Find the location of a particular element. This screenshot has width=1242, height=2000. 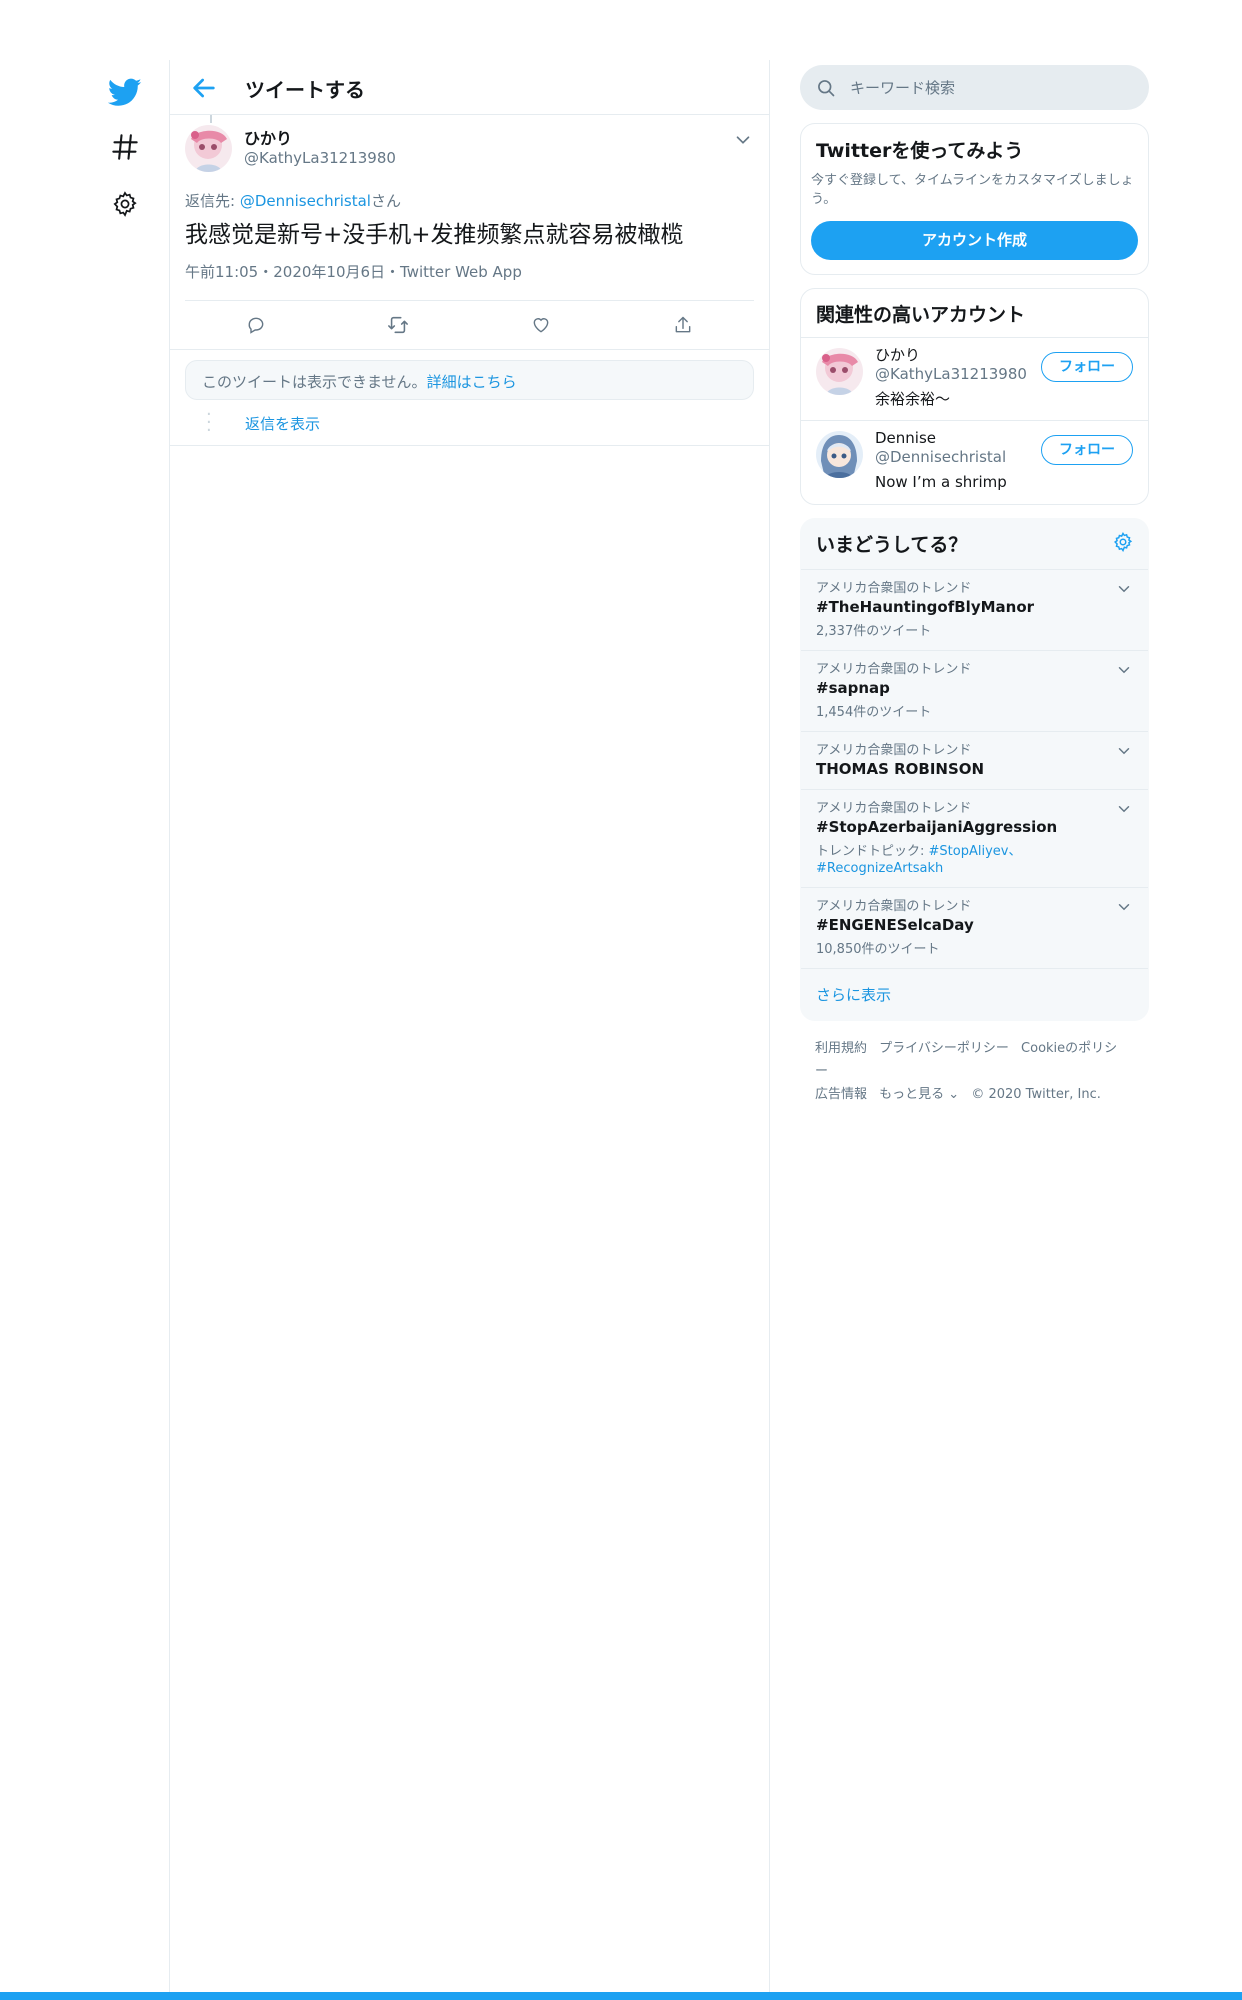

trend-name: #sapnap is located at coordinates (853, 688).